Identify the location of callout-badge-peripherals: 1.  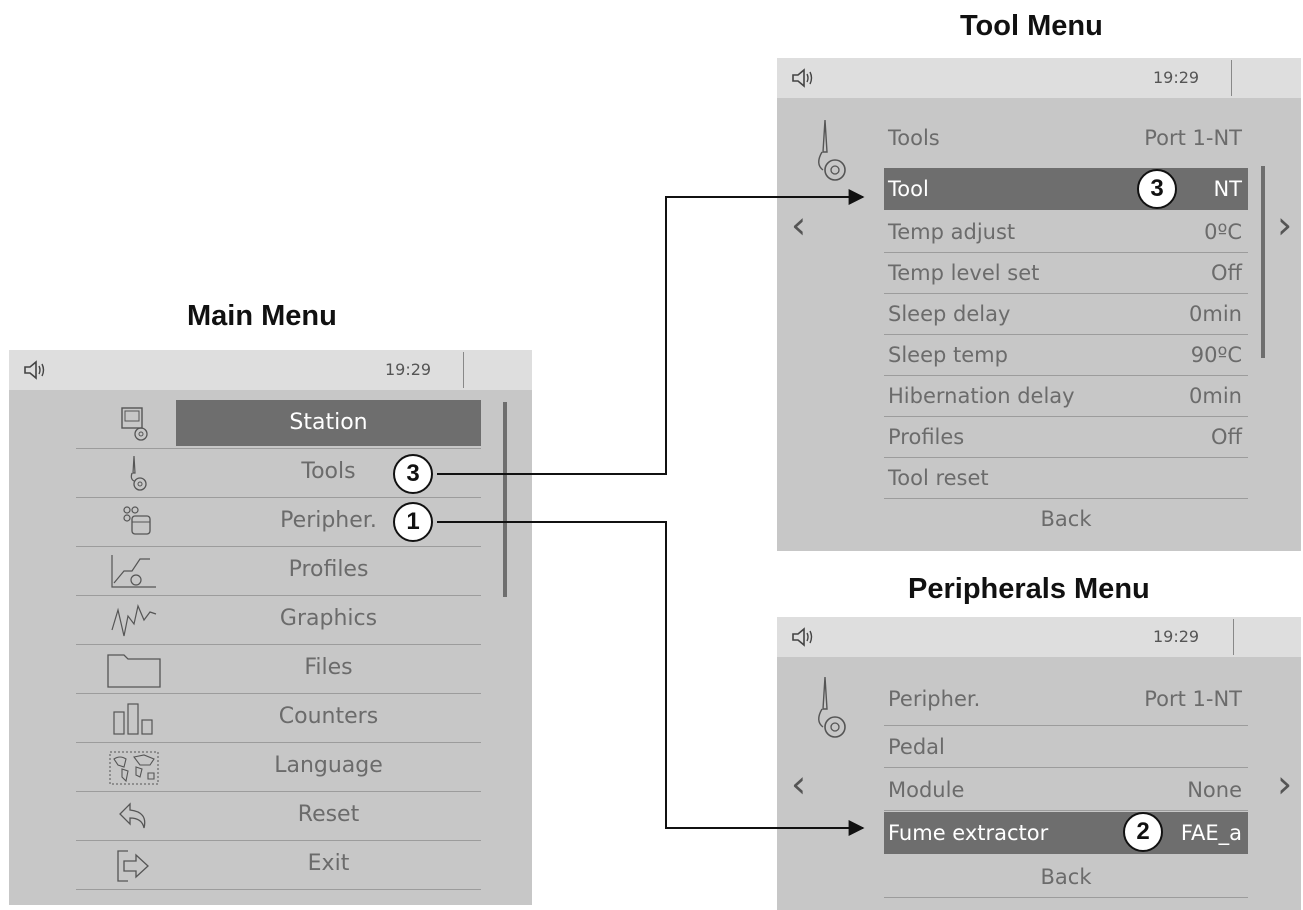
(413, 522).